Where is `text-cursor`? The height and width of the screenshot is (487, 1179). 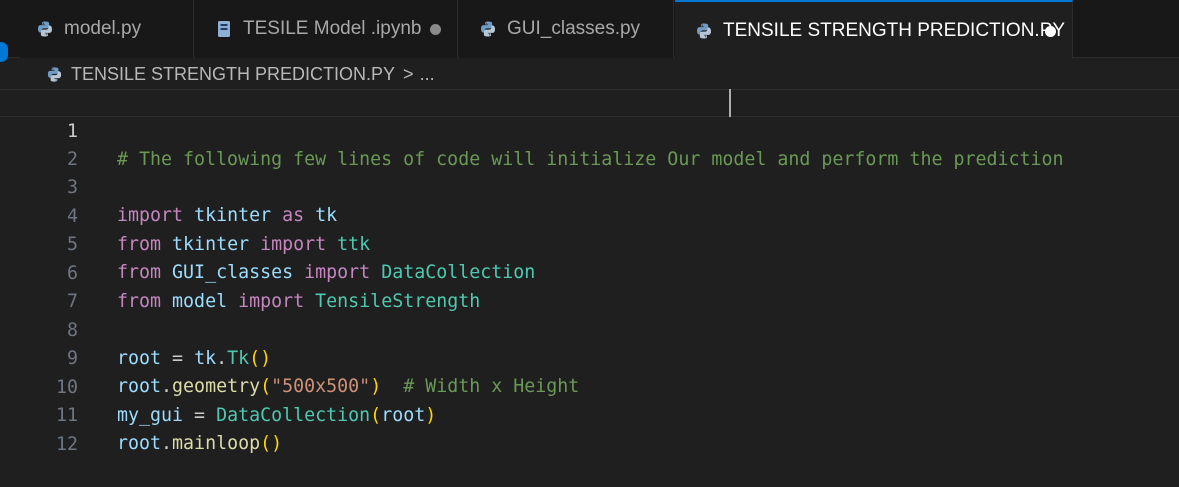
text-cursor is located at coordinates (730, 103).